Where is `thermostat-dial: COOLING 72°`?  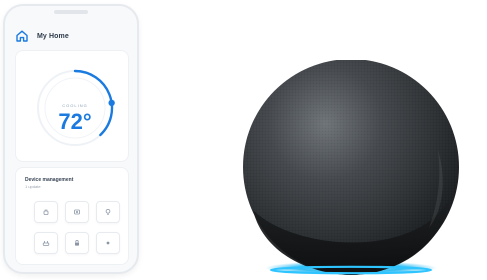
thermostat-dial: COOLING 72° is located at coordinates (75, 108).